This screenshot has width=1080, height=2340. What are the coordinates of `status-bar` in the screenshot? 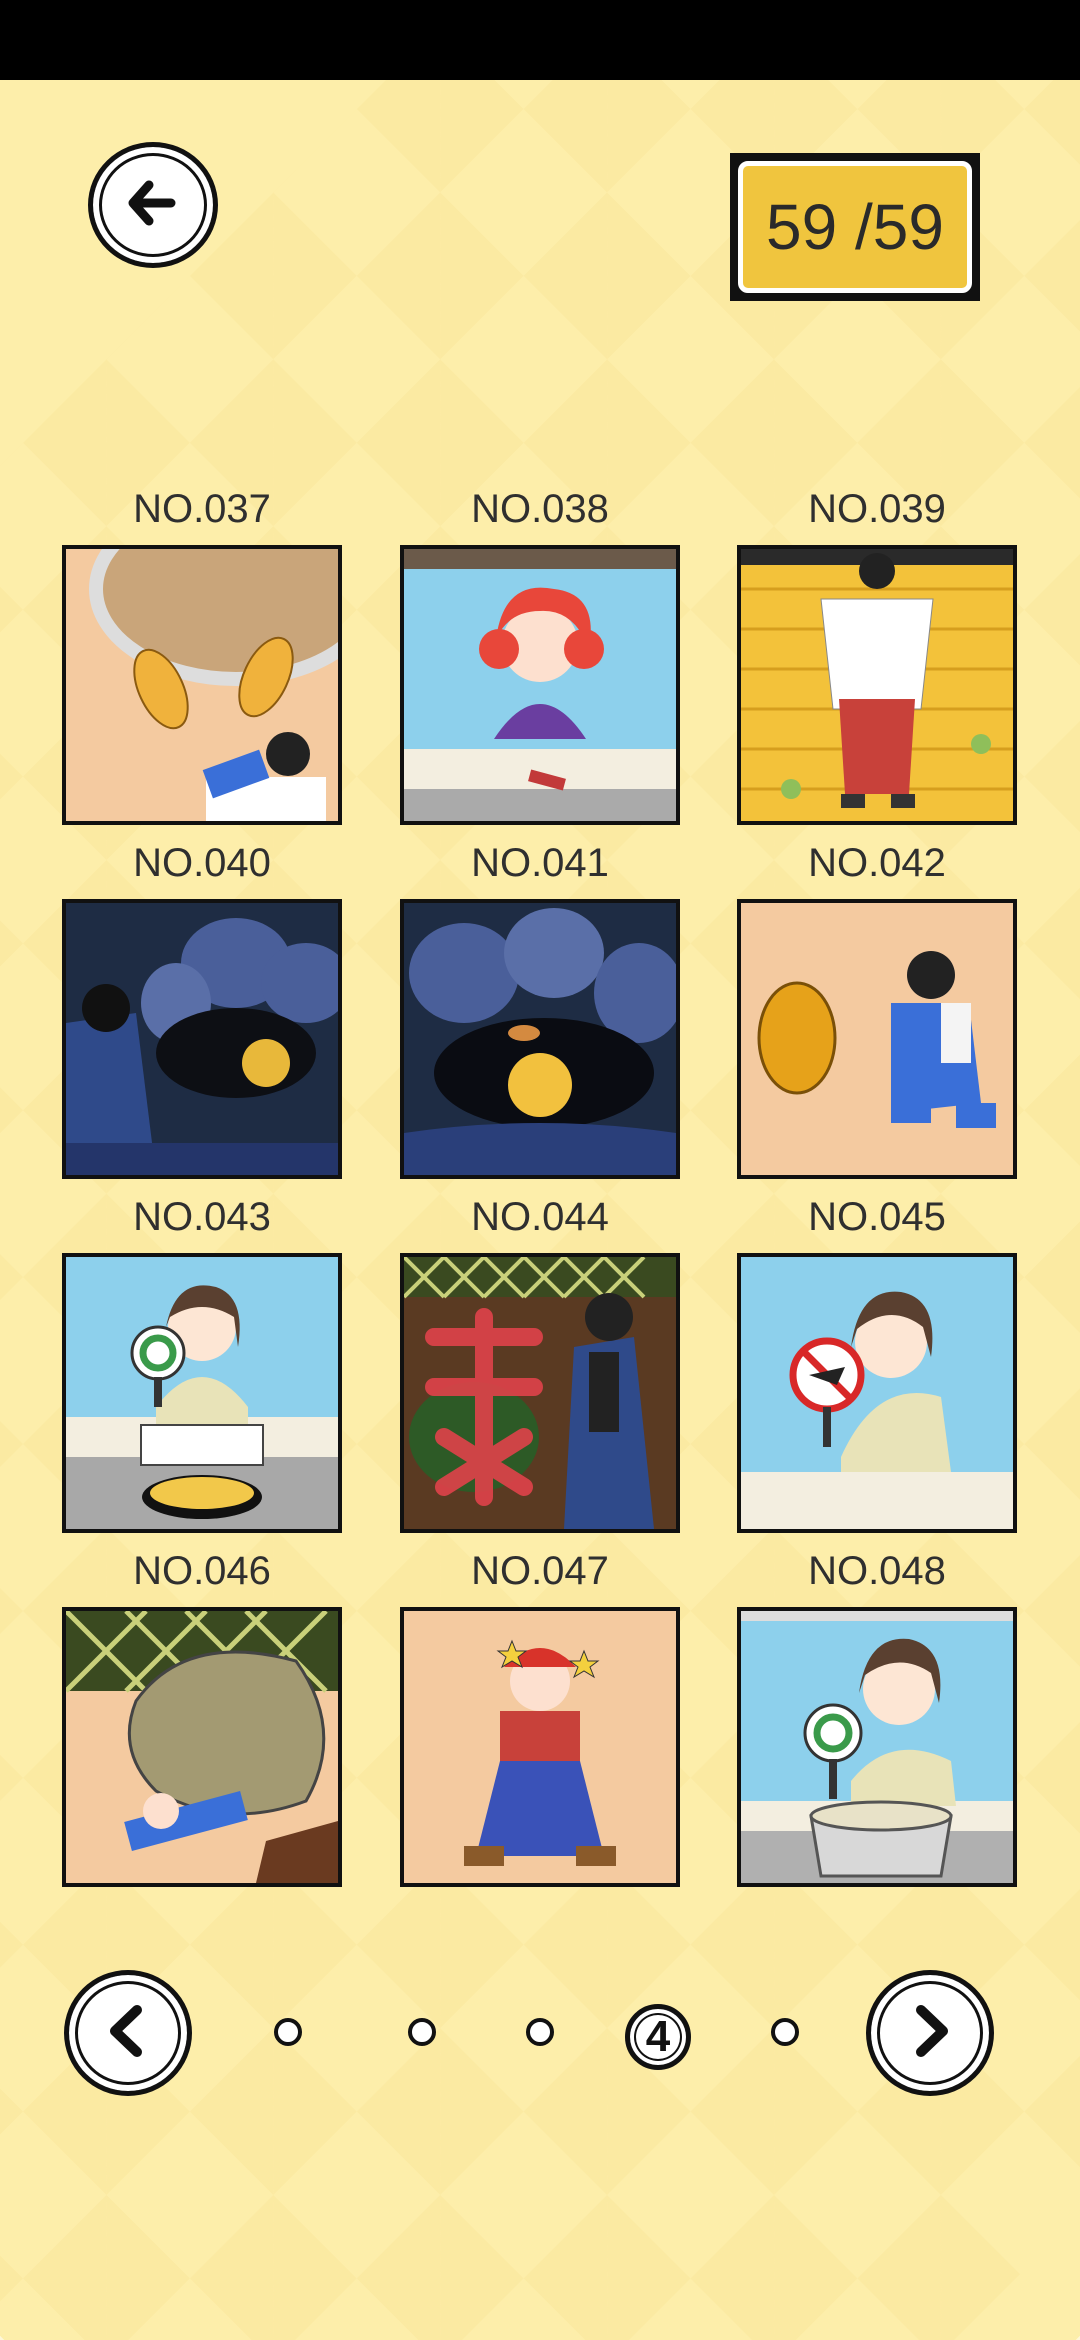 It's located at (540, 40).